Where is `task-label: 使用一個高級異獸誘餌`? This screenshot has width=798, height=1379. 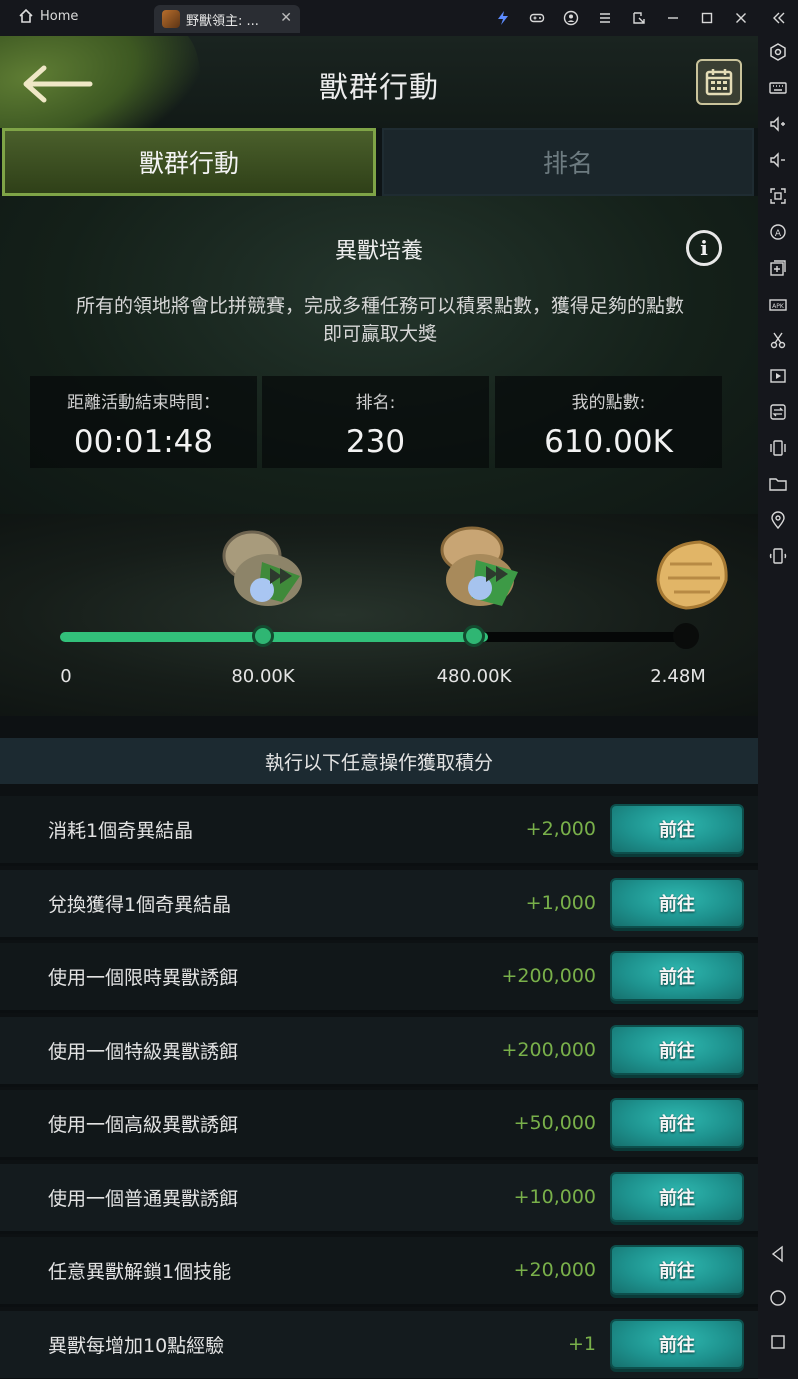 task-label: 使用一個高級異獸誘餌 is located at coordinates (143, 1125).